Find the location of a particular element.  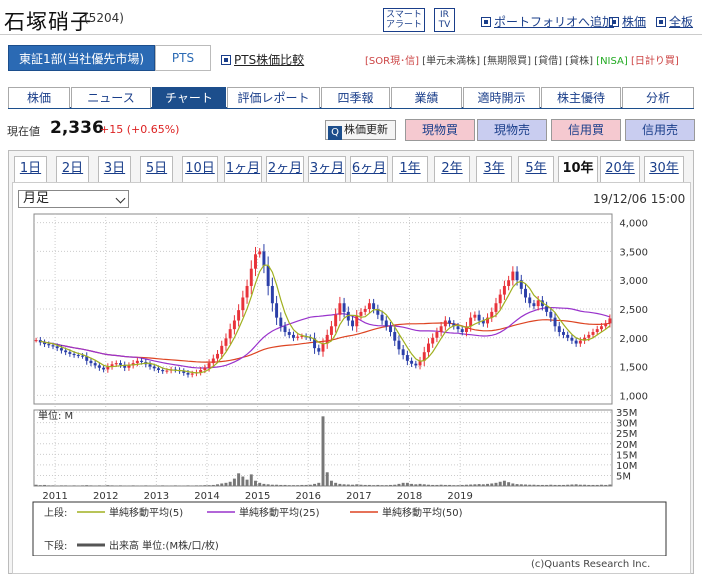

margin-buy-button: 信用買 is located at coordinates (586, 130).